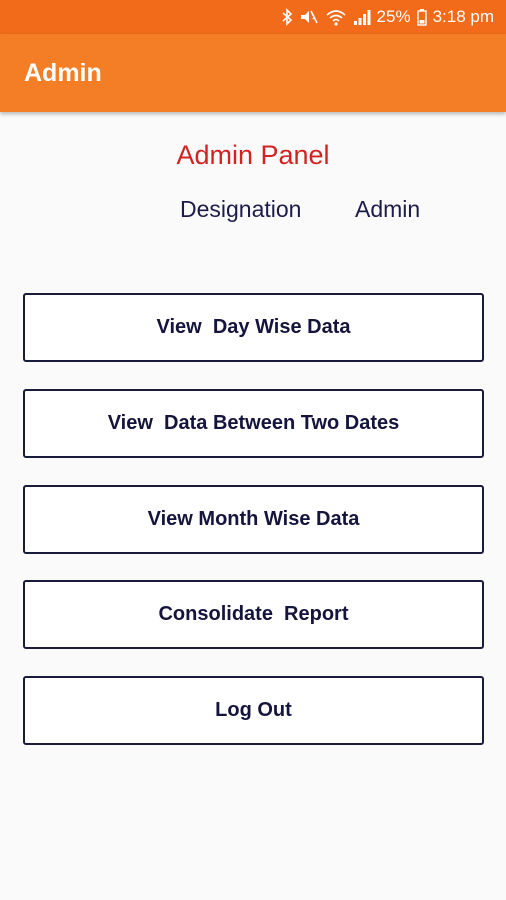 The height and width of the screenshot is (900, 506). Describe the element at coordinates (253, 155) in the screenshot. I see `panel-title: Admin Panel` at that location.